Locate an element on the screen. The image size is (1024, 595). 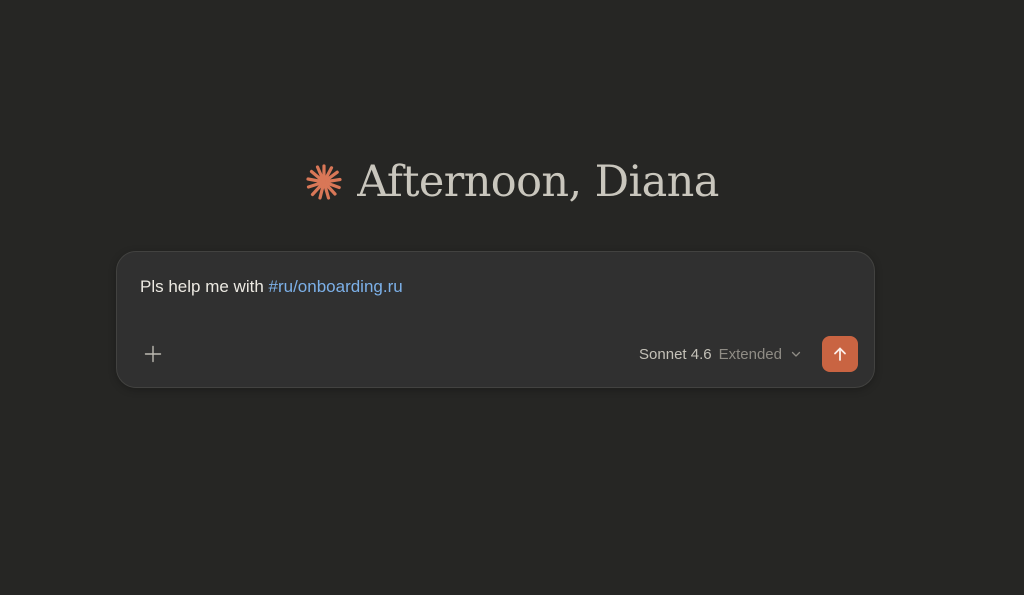
add-attachment-button is located at coordinates (153, 354).